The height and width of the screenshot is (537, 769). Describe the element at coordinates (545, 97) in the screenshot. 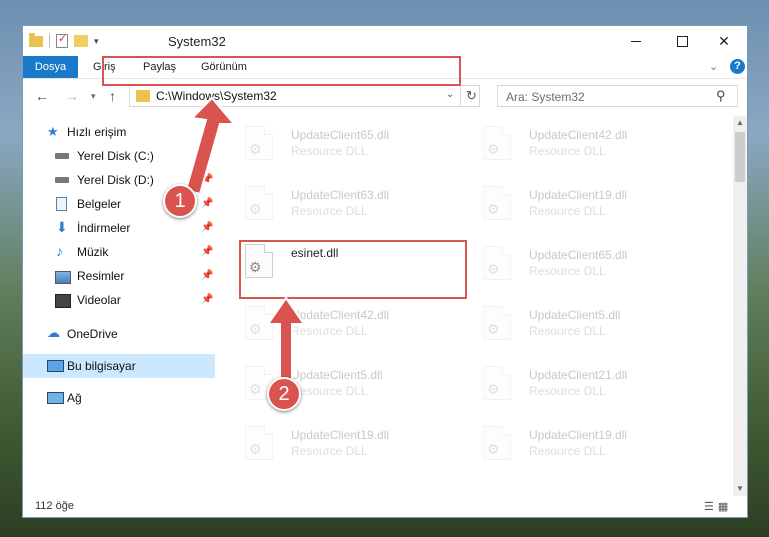

I see `search-placeholder: Ara: System32` at that location.